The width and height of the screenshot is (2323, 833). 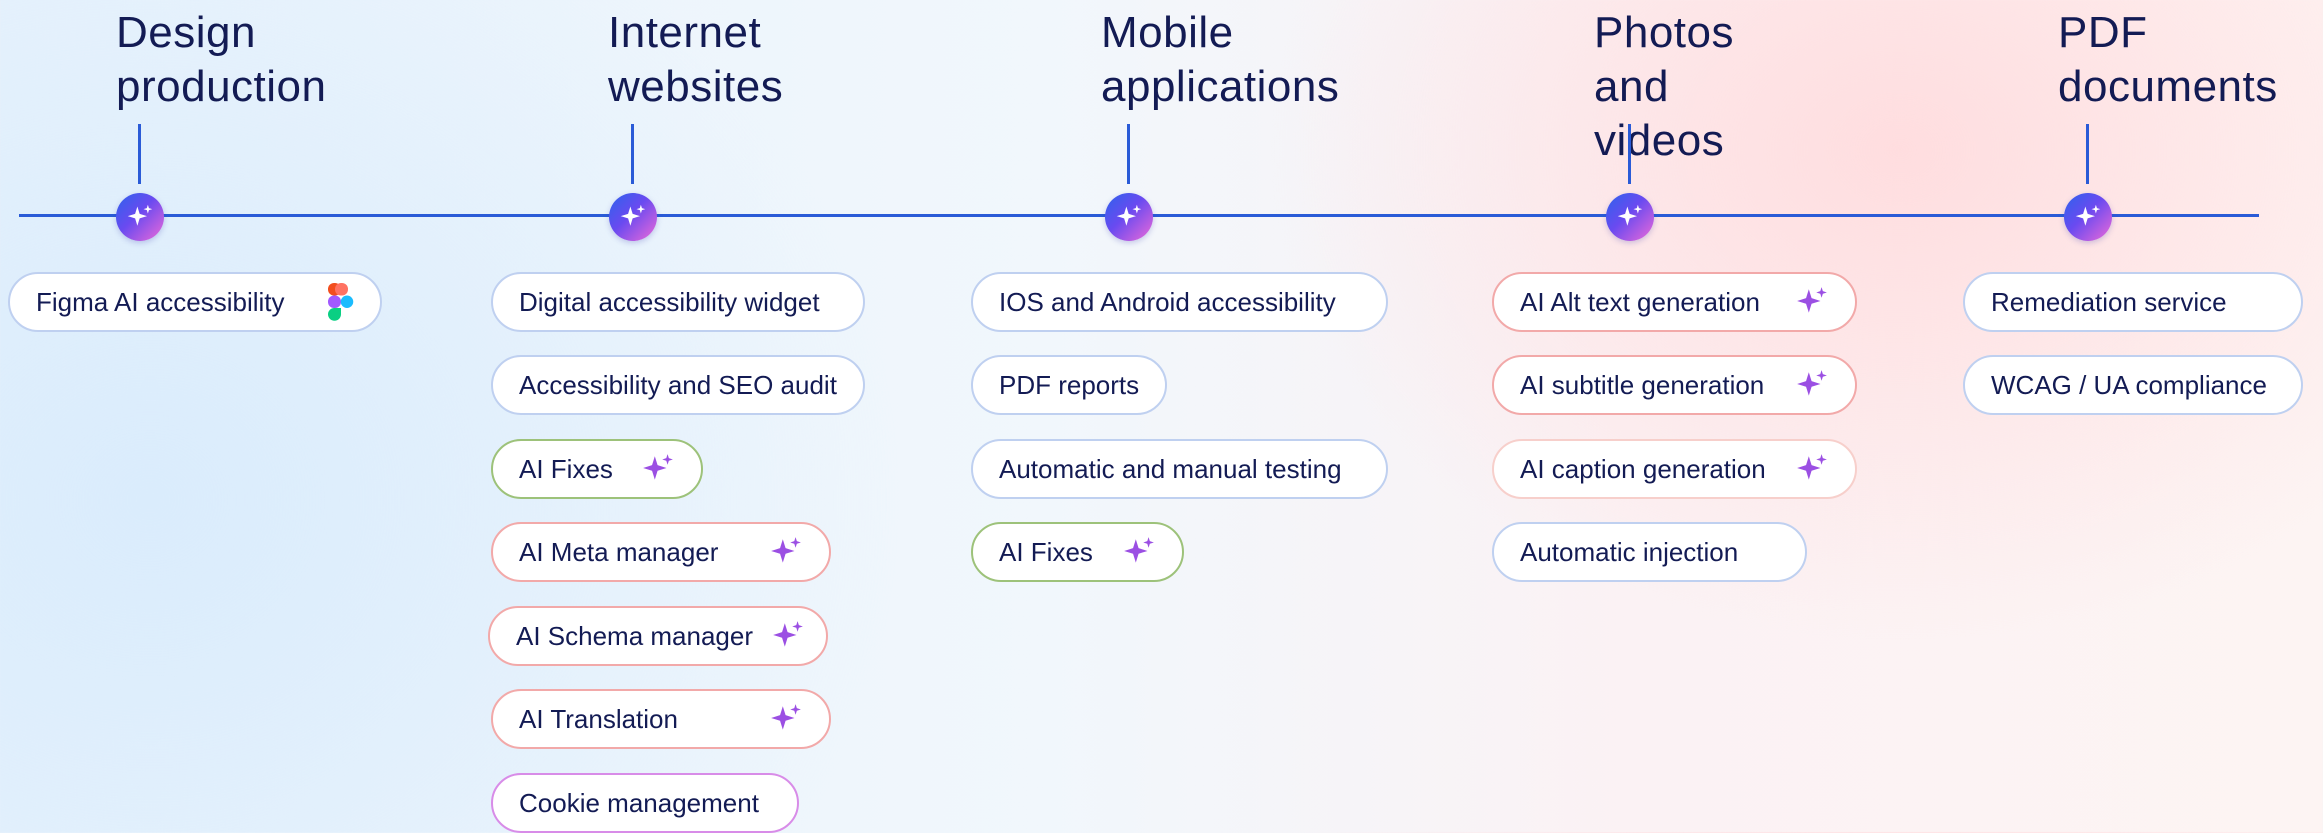 What do you see at coordinates (598, 718) in the screenshot?
I see `feature-label: AI Translation` at bounding box center [598, 718].